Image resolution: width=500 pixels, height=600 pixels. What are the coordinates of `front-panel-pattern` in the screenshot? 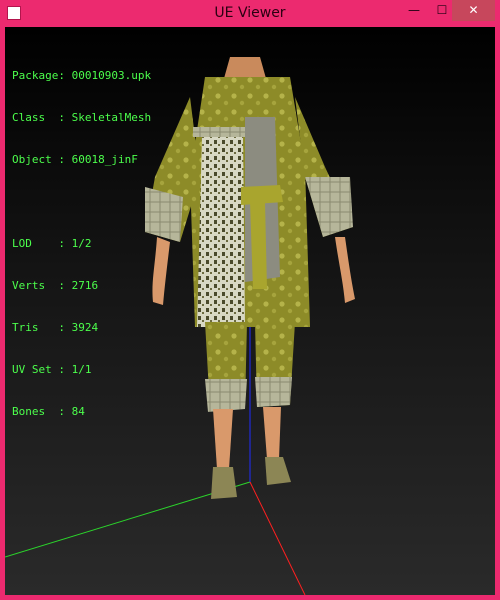 It's located at (221, 232).